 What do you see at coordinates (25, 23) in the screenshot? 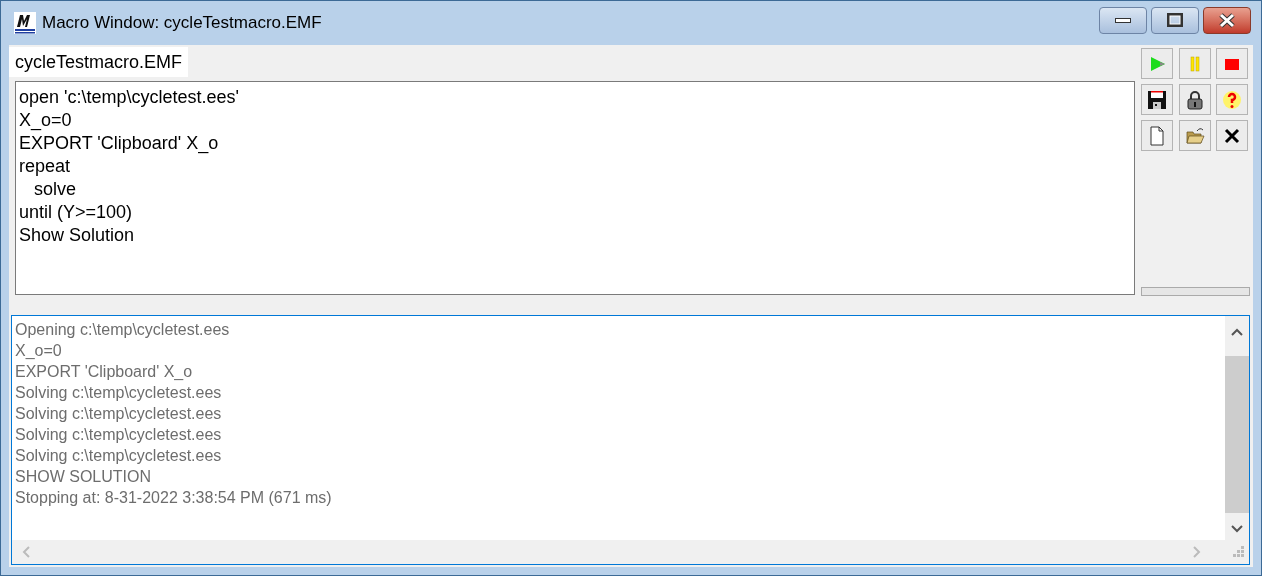
I see `app-logo-icon` at bounding box center [25, 23].